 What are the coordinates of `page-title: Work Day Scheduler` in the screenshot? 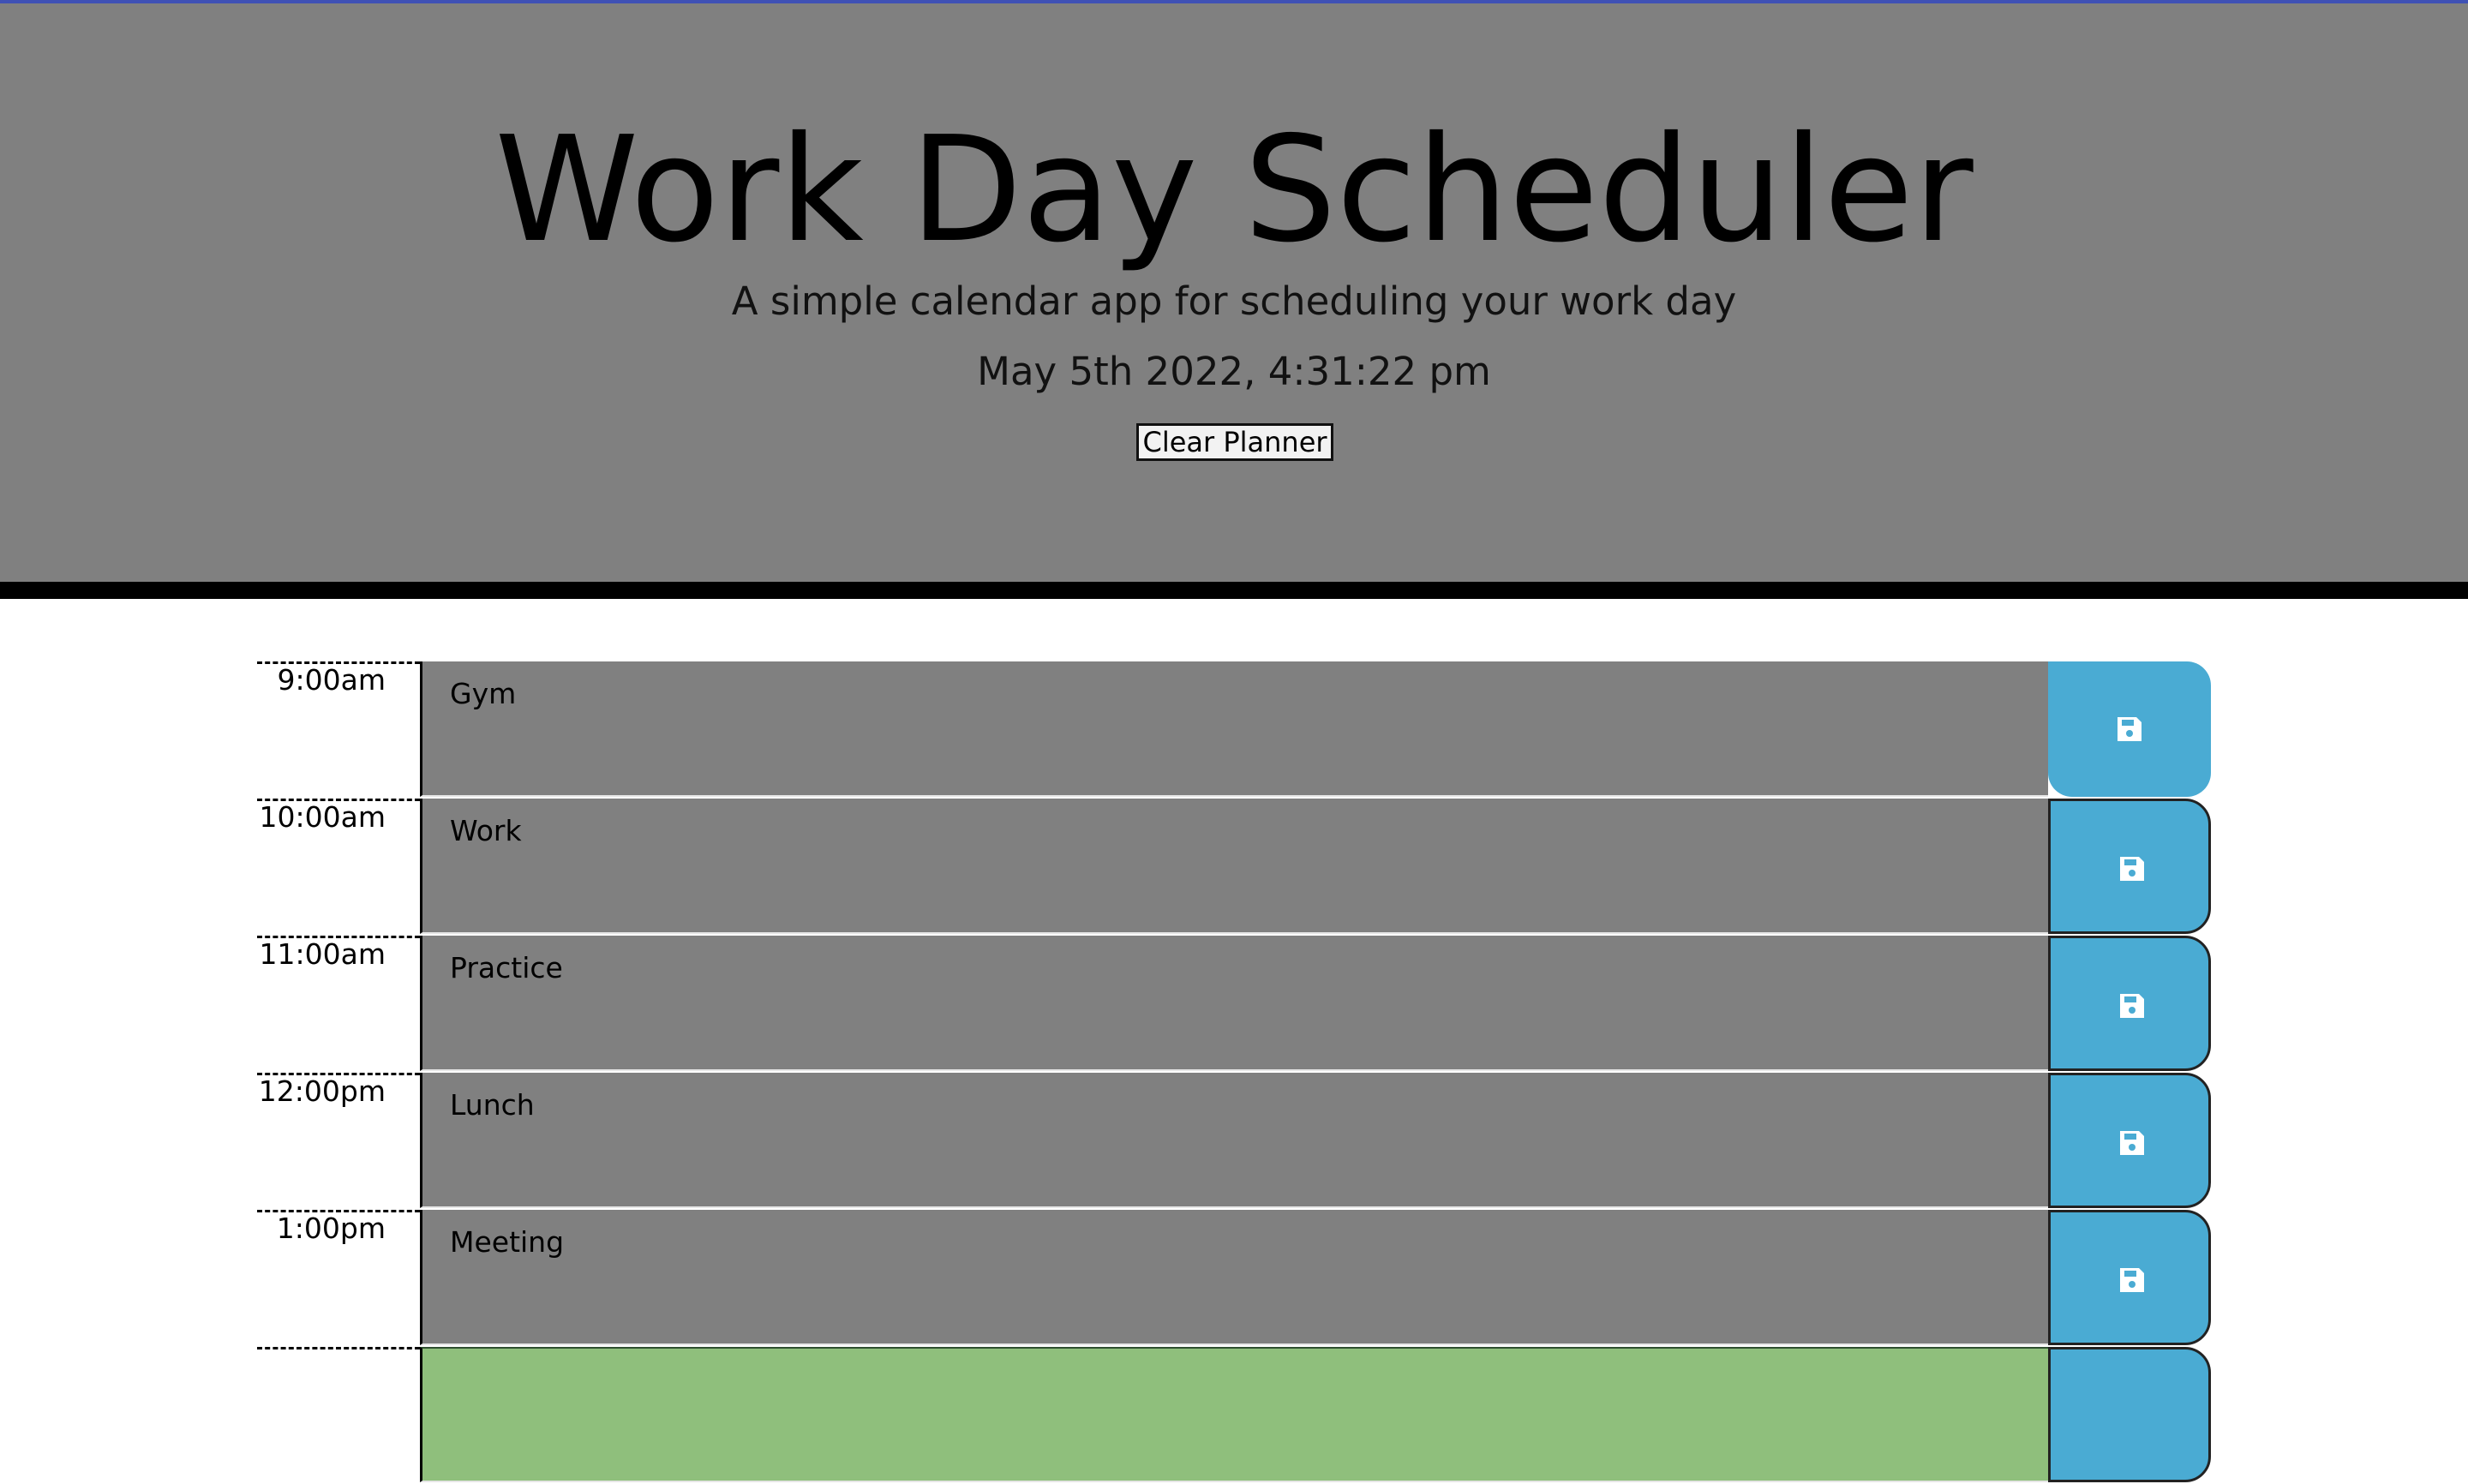 It's located at (1234, 190).